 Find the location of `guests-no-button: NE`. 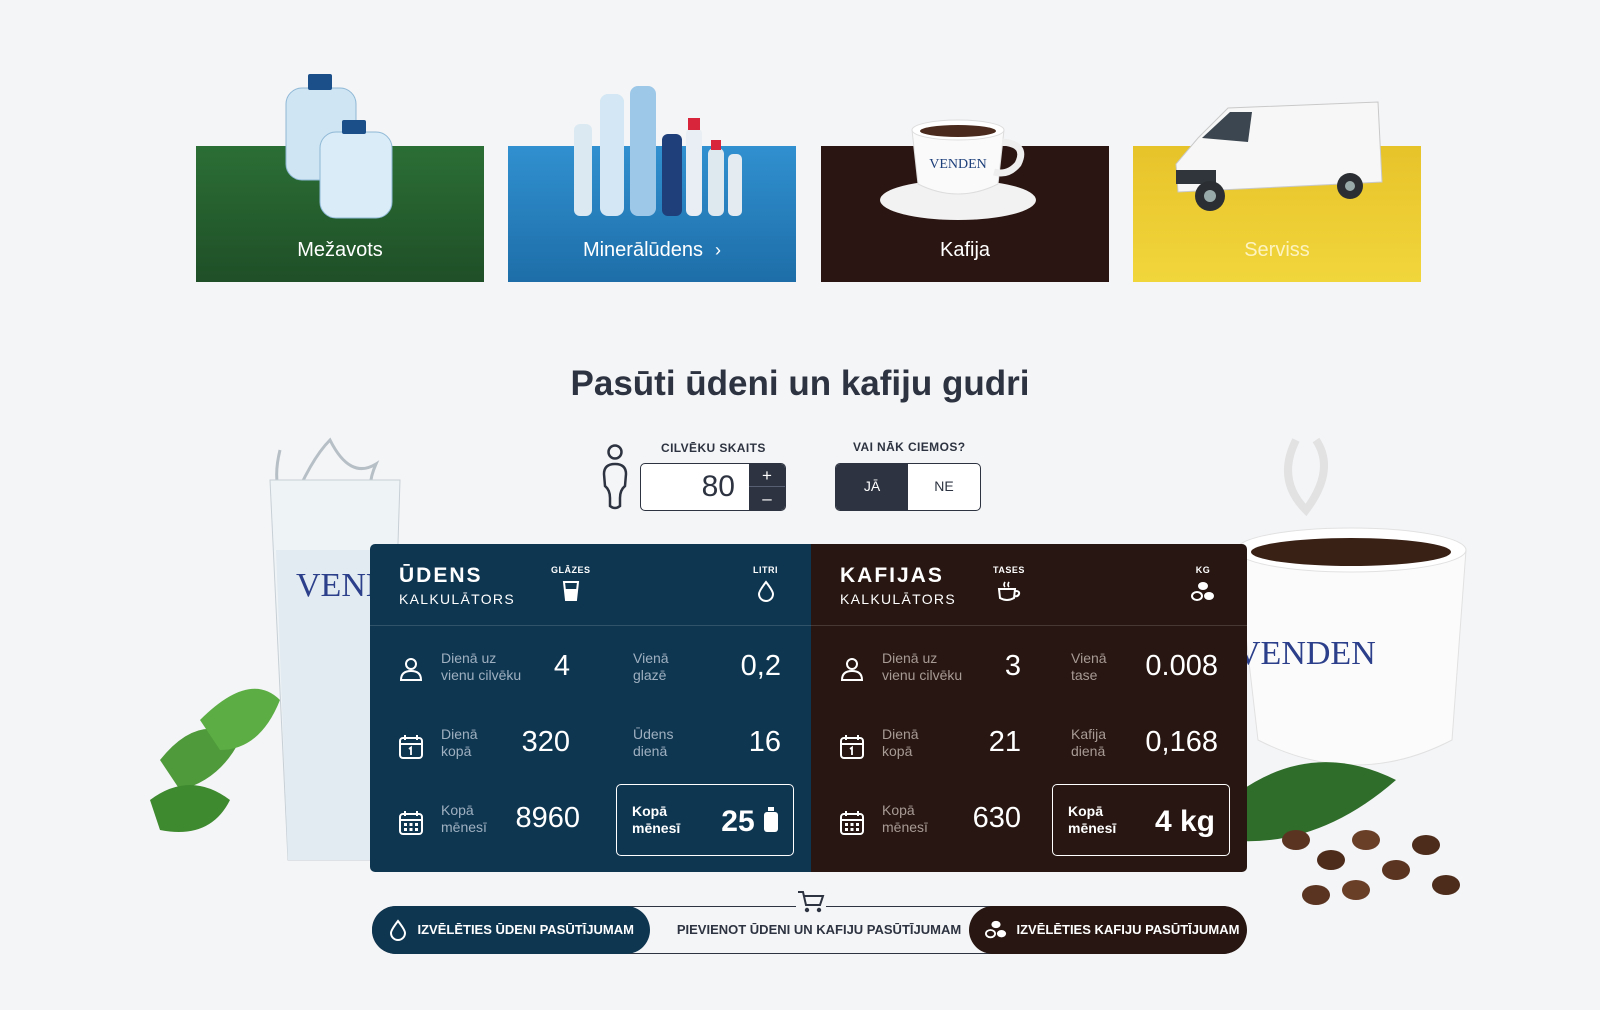

guests-no-button: NE is located at coordinates (944, 487).